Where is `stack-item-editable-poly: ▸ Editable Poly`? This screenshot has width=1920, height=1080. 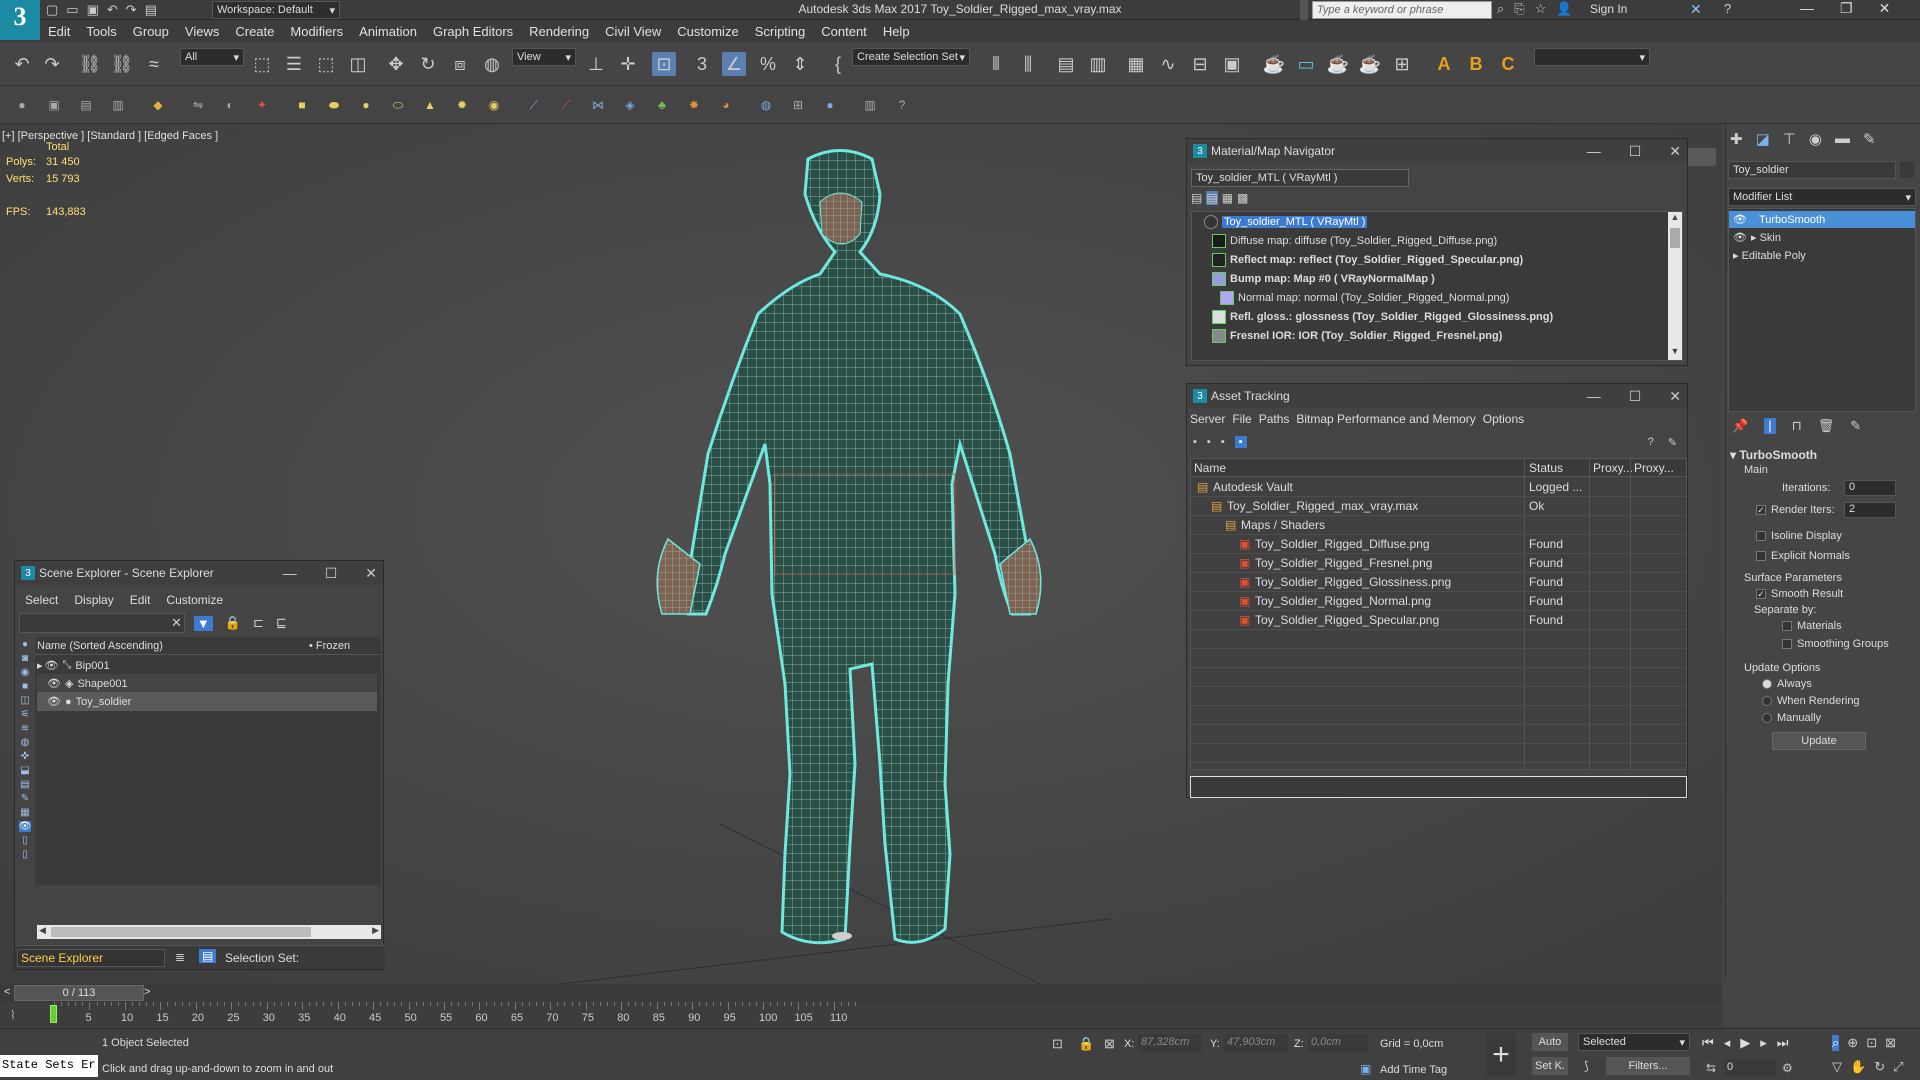 stack-item-editable-poly: ▸ Editable Poly is located at coordinates (1822, 255).